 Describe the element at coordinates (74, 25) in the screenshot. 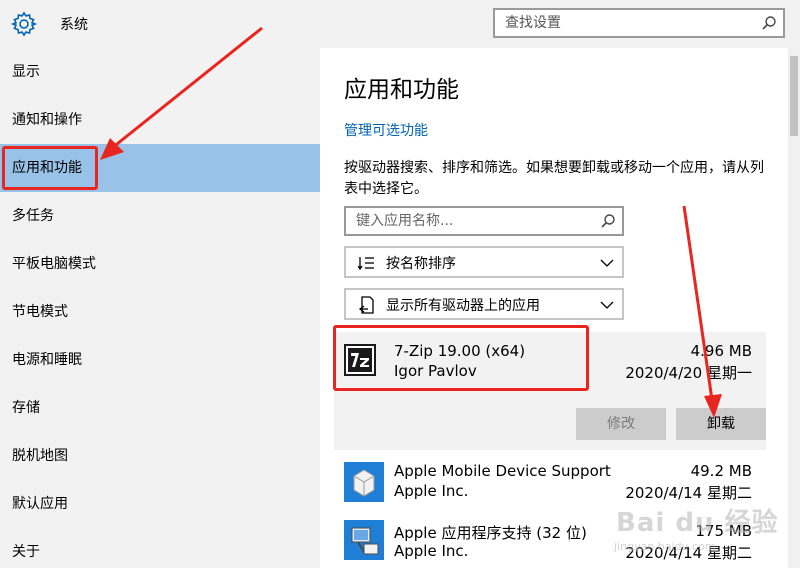

I see `window-title: 系统` at that location.